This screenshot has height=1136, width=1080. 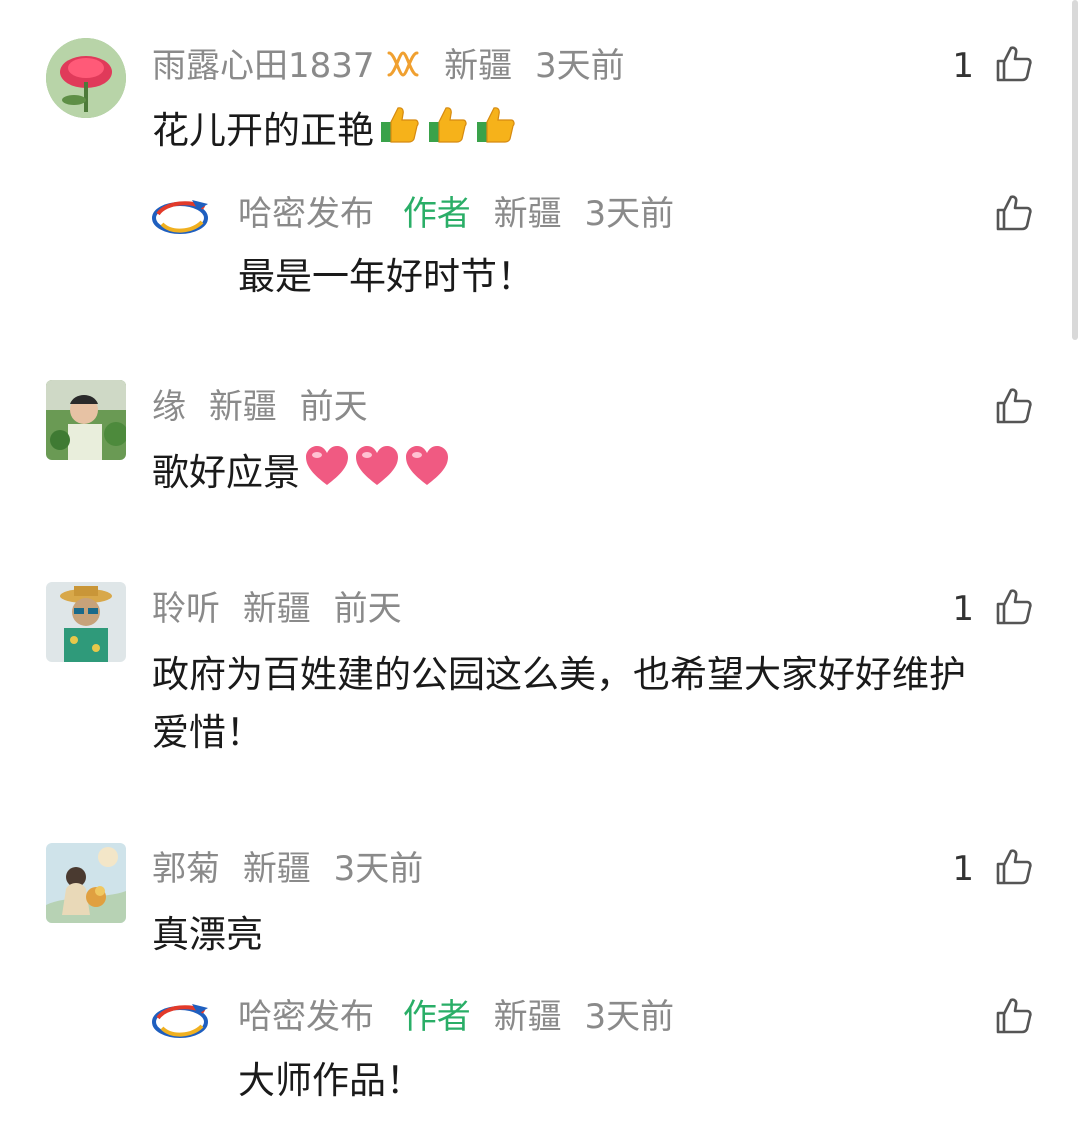 I want to click on comment-meta: 郭菊 新疆 3天前, so click(x=287, y=869).